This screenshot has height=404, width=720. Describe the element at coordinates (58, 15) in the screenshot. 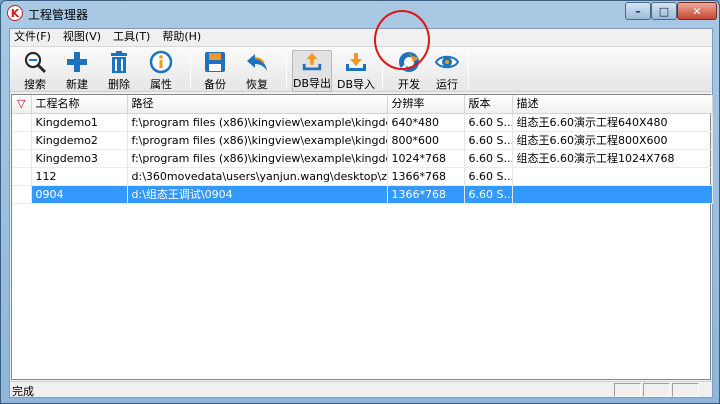

I see `window-title: 工程管理器` at that location.